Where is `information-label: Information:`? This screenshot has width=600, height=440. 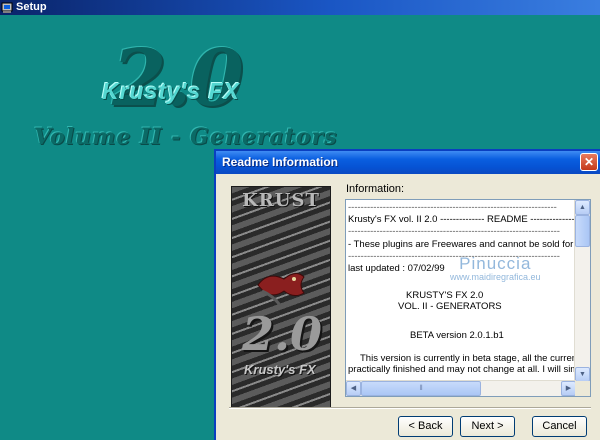 information-label: Information: is located at coordinates (375, 189).